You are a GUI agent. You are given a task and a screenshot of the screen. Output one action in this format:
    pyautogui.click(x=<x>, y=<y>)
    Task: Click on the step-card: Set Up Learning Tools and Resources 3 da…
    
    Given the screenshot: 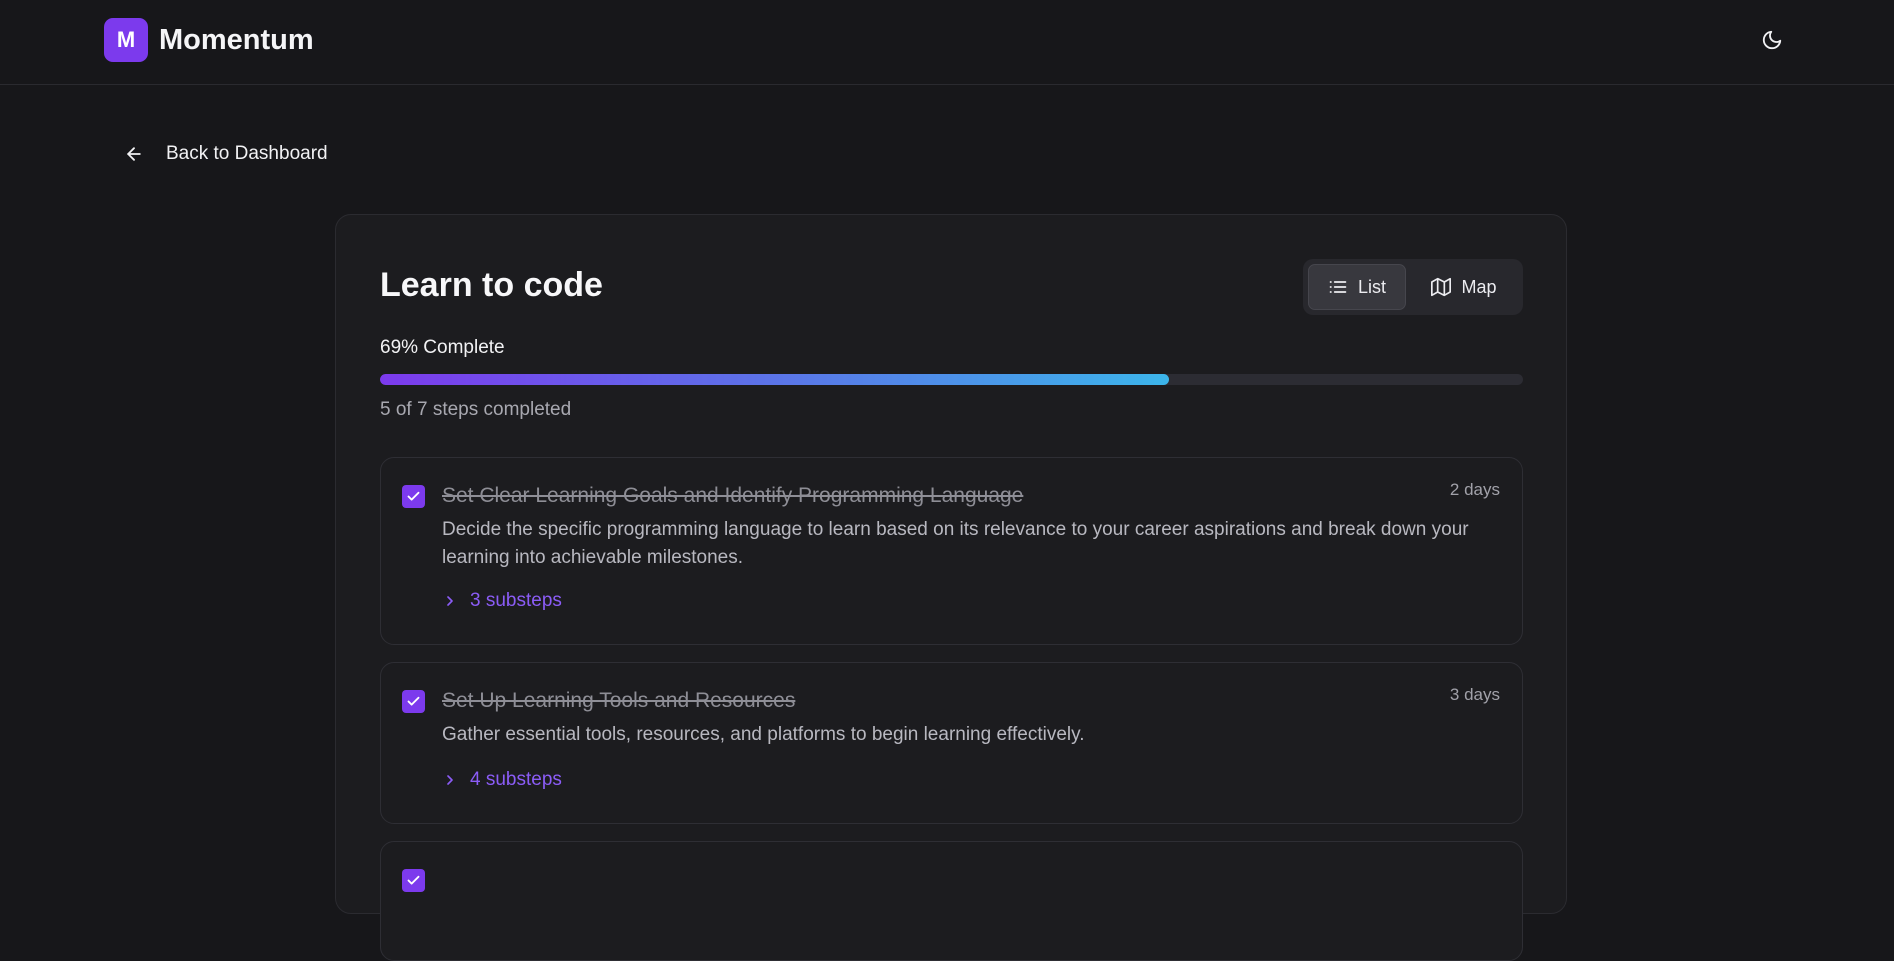 What is the action you would take?
    pyautogui.click(x=951, y=743)
    